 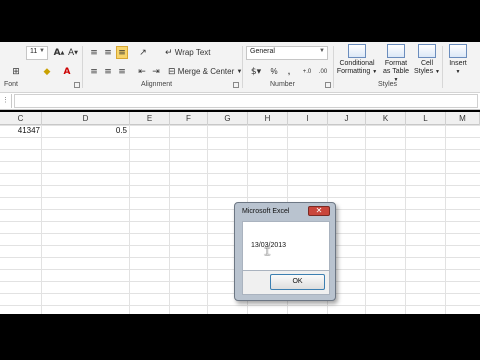 What do you see at coordinates (47, 71) in the screenshot?
I see `fill-color-icon: ◆` at bounding box center [47, 71].